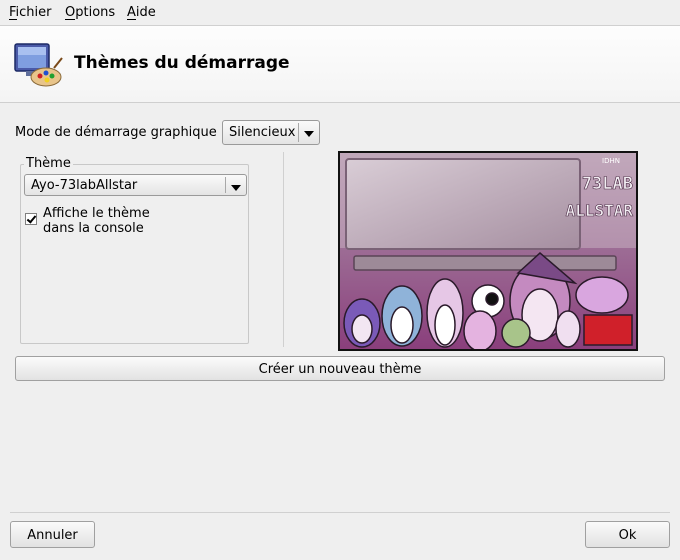 The image size is (680, 560). I want to click on preview-brand-small: IDHN, so click(611, 161).